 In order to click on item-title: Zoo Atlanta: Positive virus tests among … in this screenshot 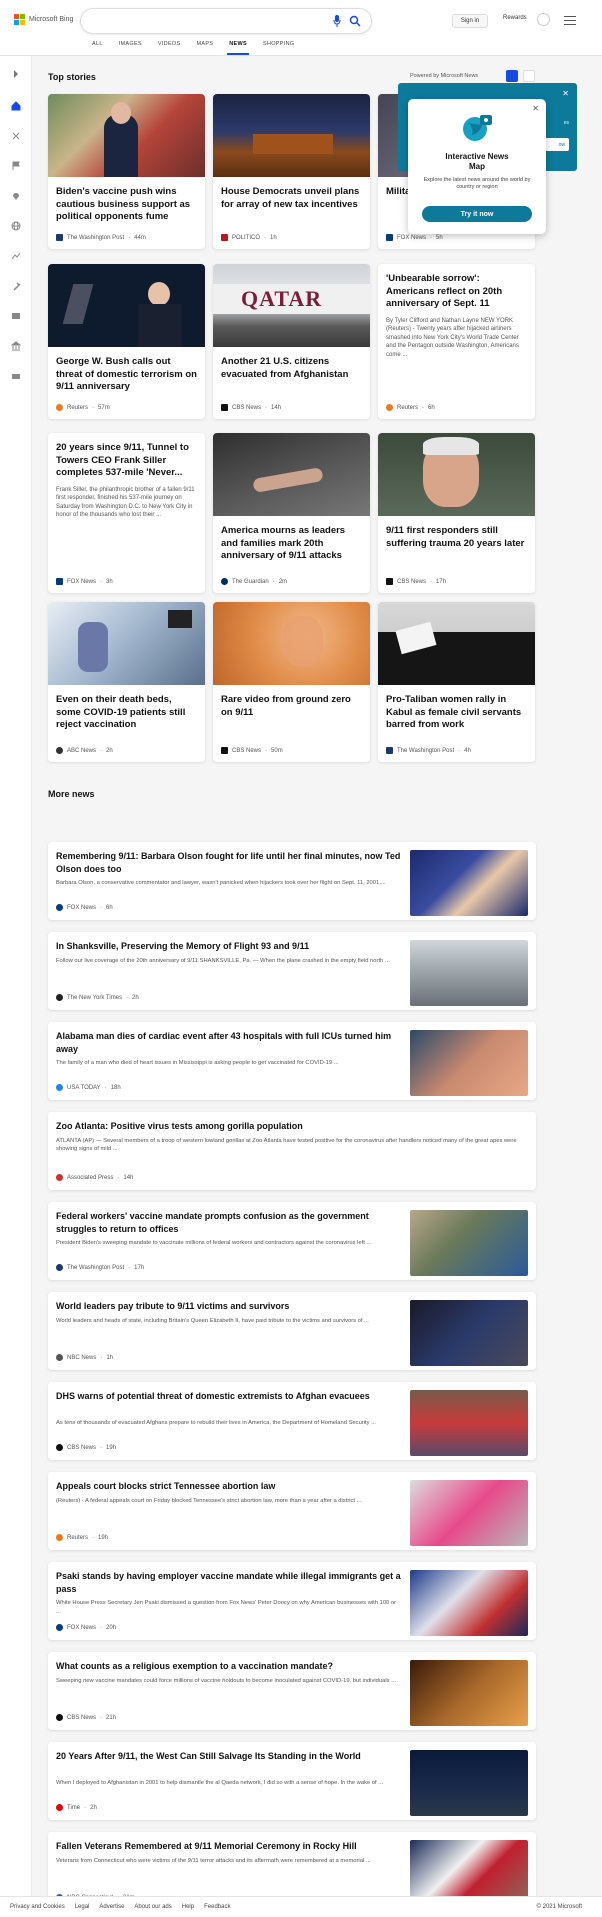, I will do `click(292, 1126)`.